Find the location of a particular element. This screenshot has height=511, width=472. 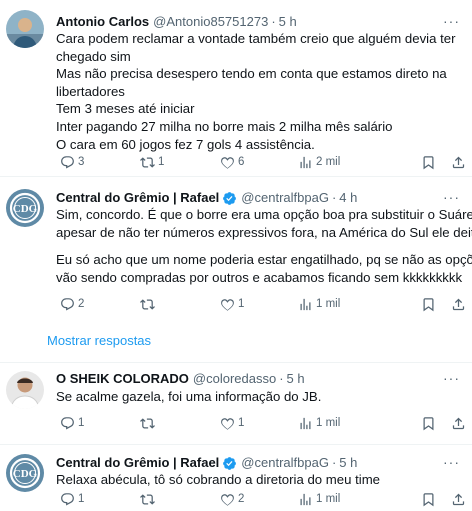

retweet-count: 1 is located at coordinates (161, 162).